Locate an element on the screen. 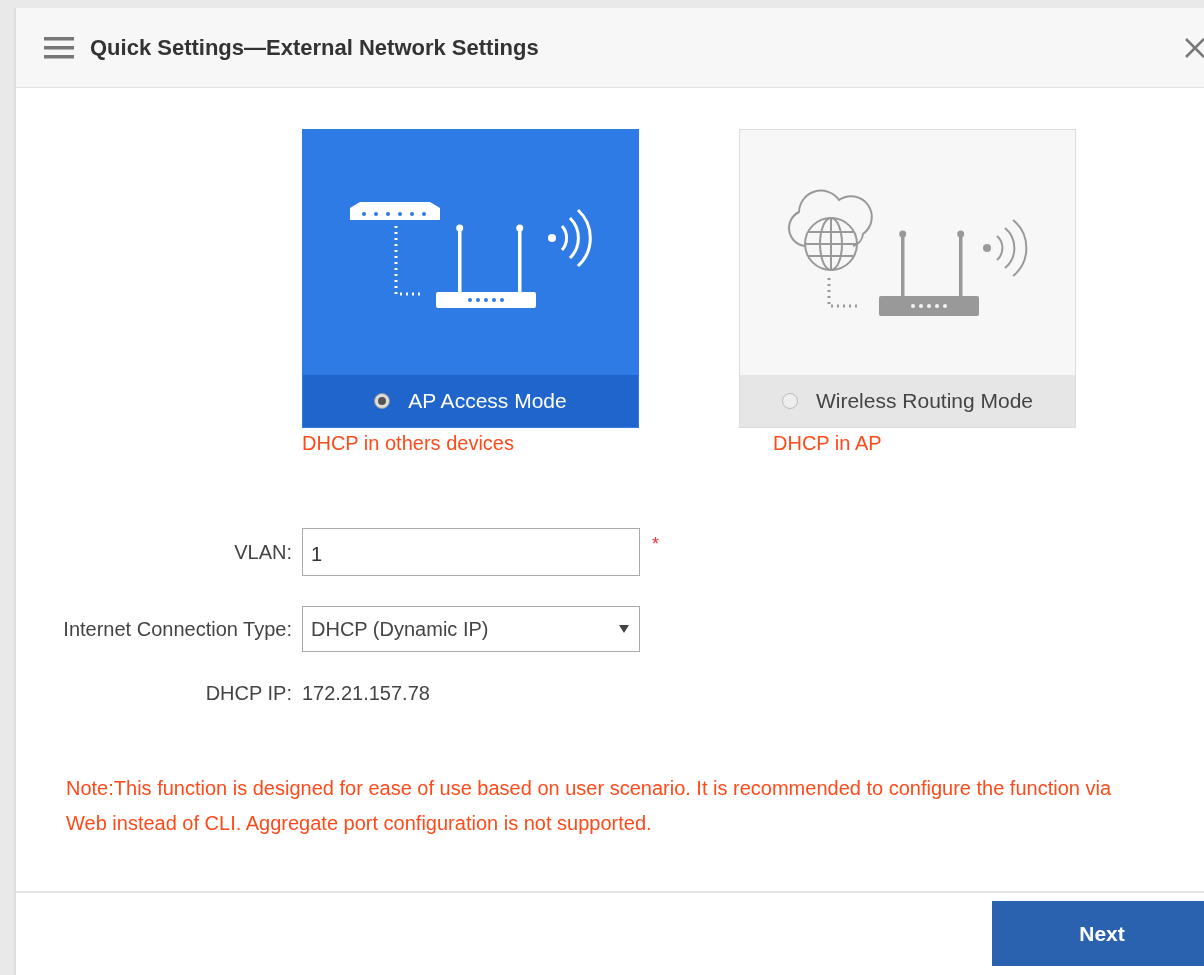  menu-icon is located at coordinates (59, 47).